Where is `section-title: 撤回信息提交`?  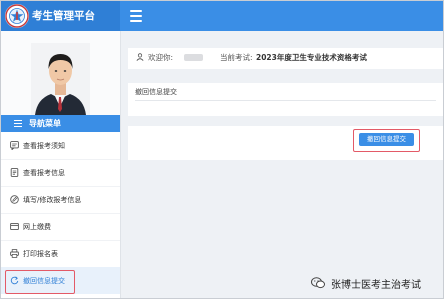
section-title: 撤回信息提交 is located at coordinates (156, 92).